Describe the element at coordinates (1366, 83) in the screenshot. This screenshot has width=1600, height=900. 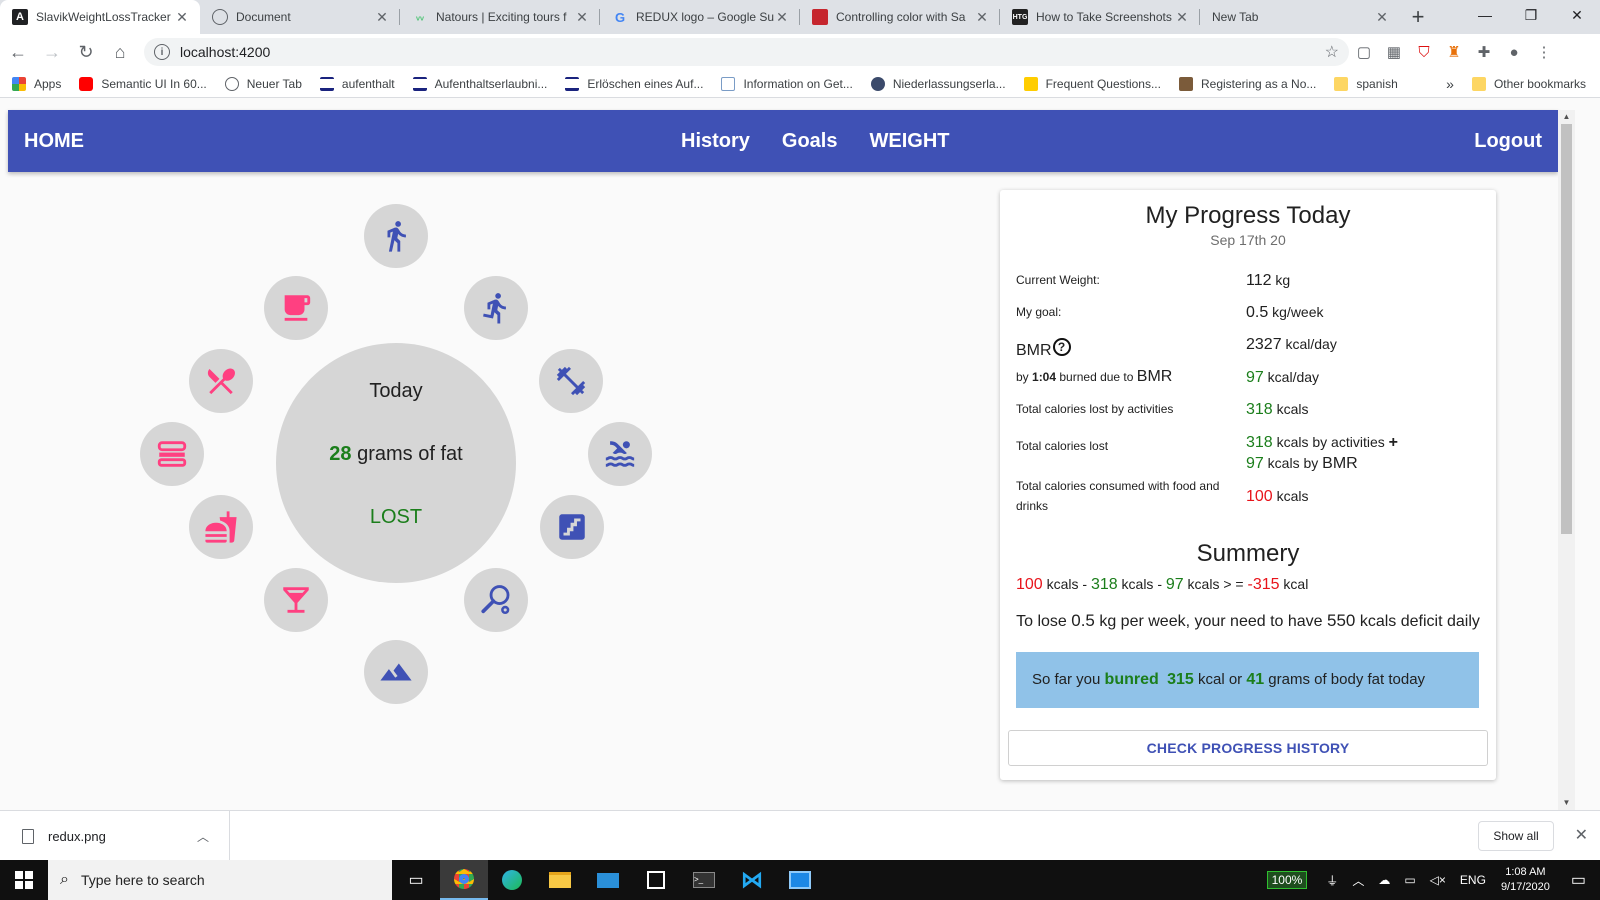
I see `bookmark-item: spanish` at that location.